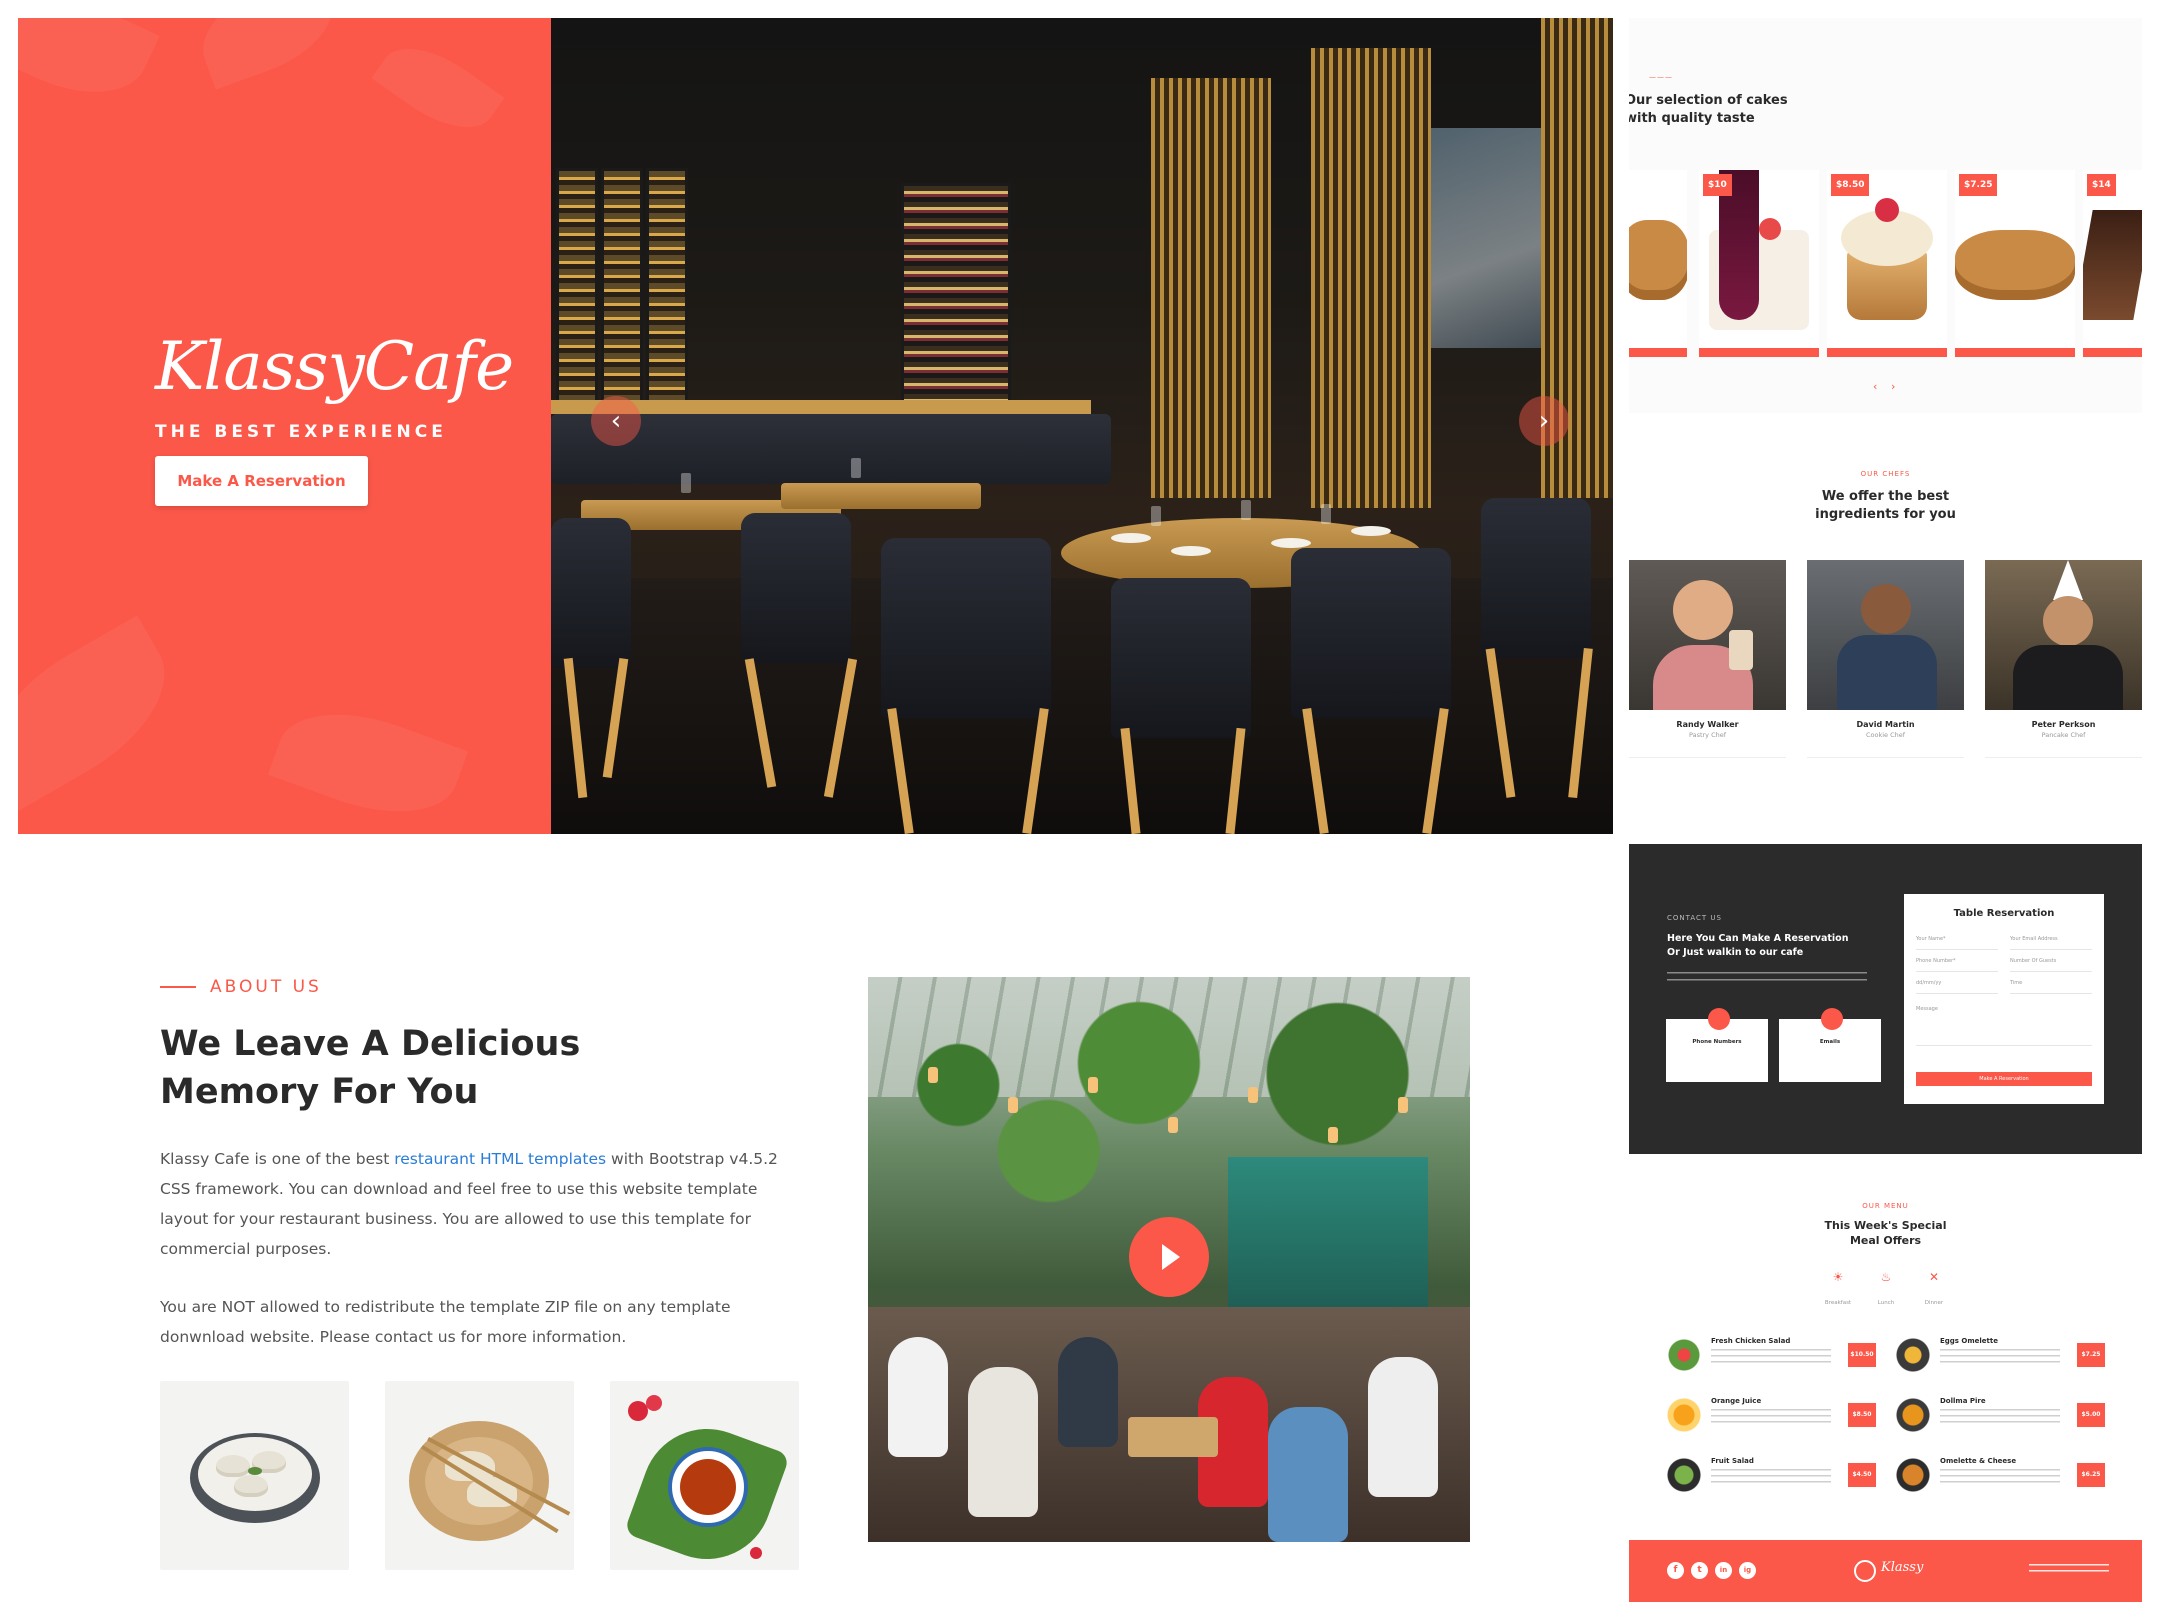  What do you see at coordinates (1838, 1282) in the screenshot?
I see `breakfast-tab-icon: ☀` at bounding box center [1838, 1282].